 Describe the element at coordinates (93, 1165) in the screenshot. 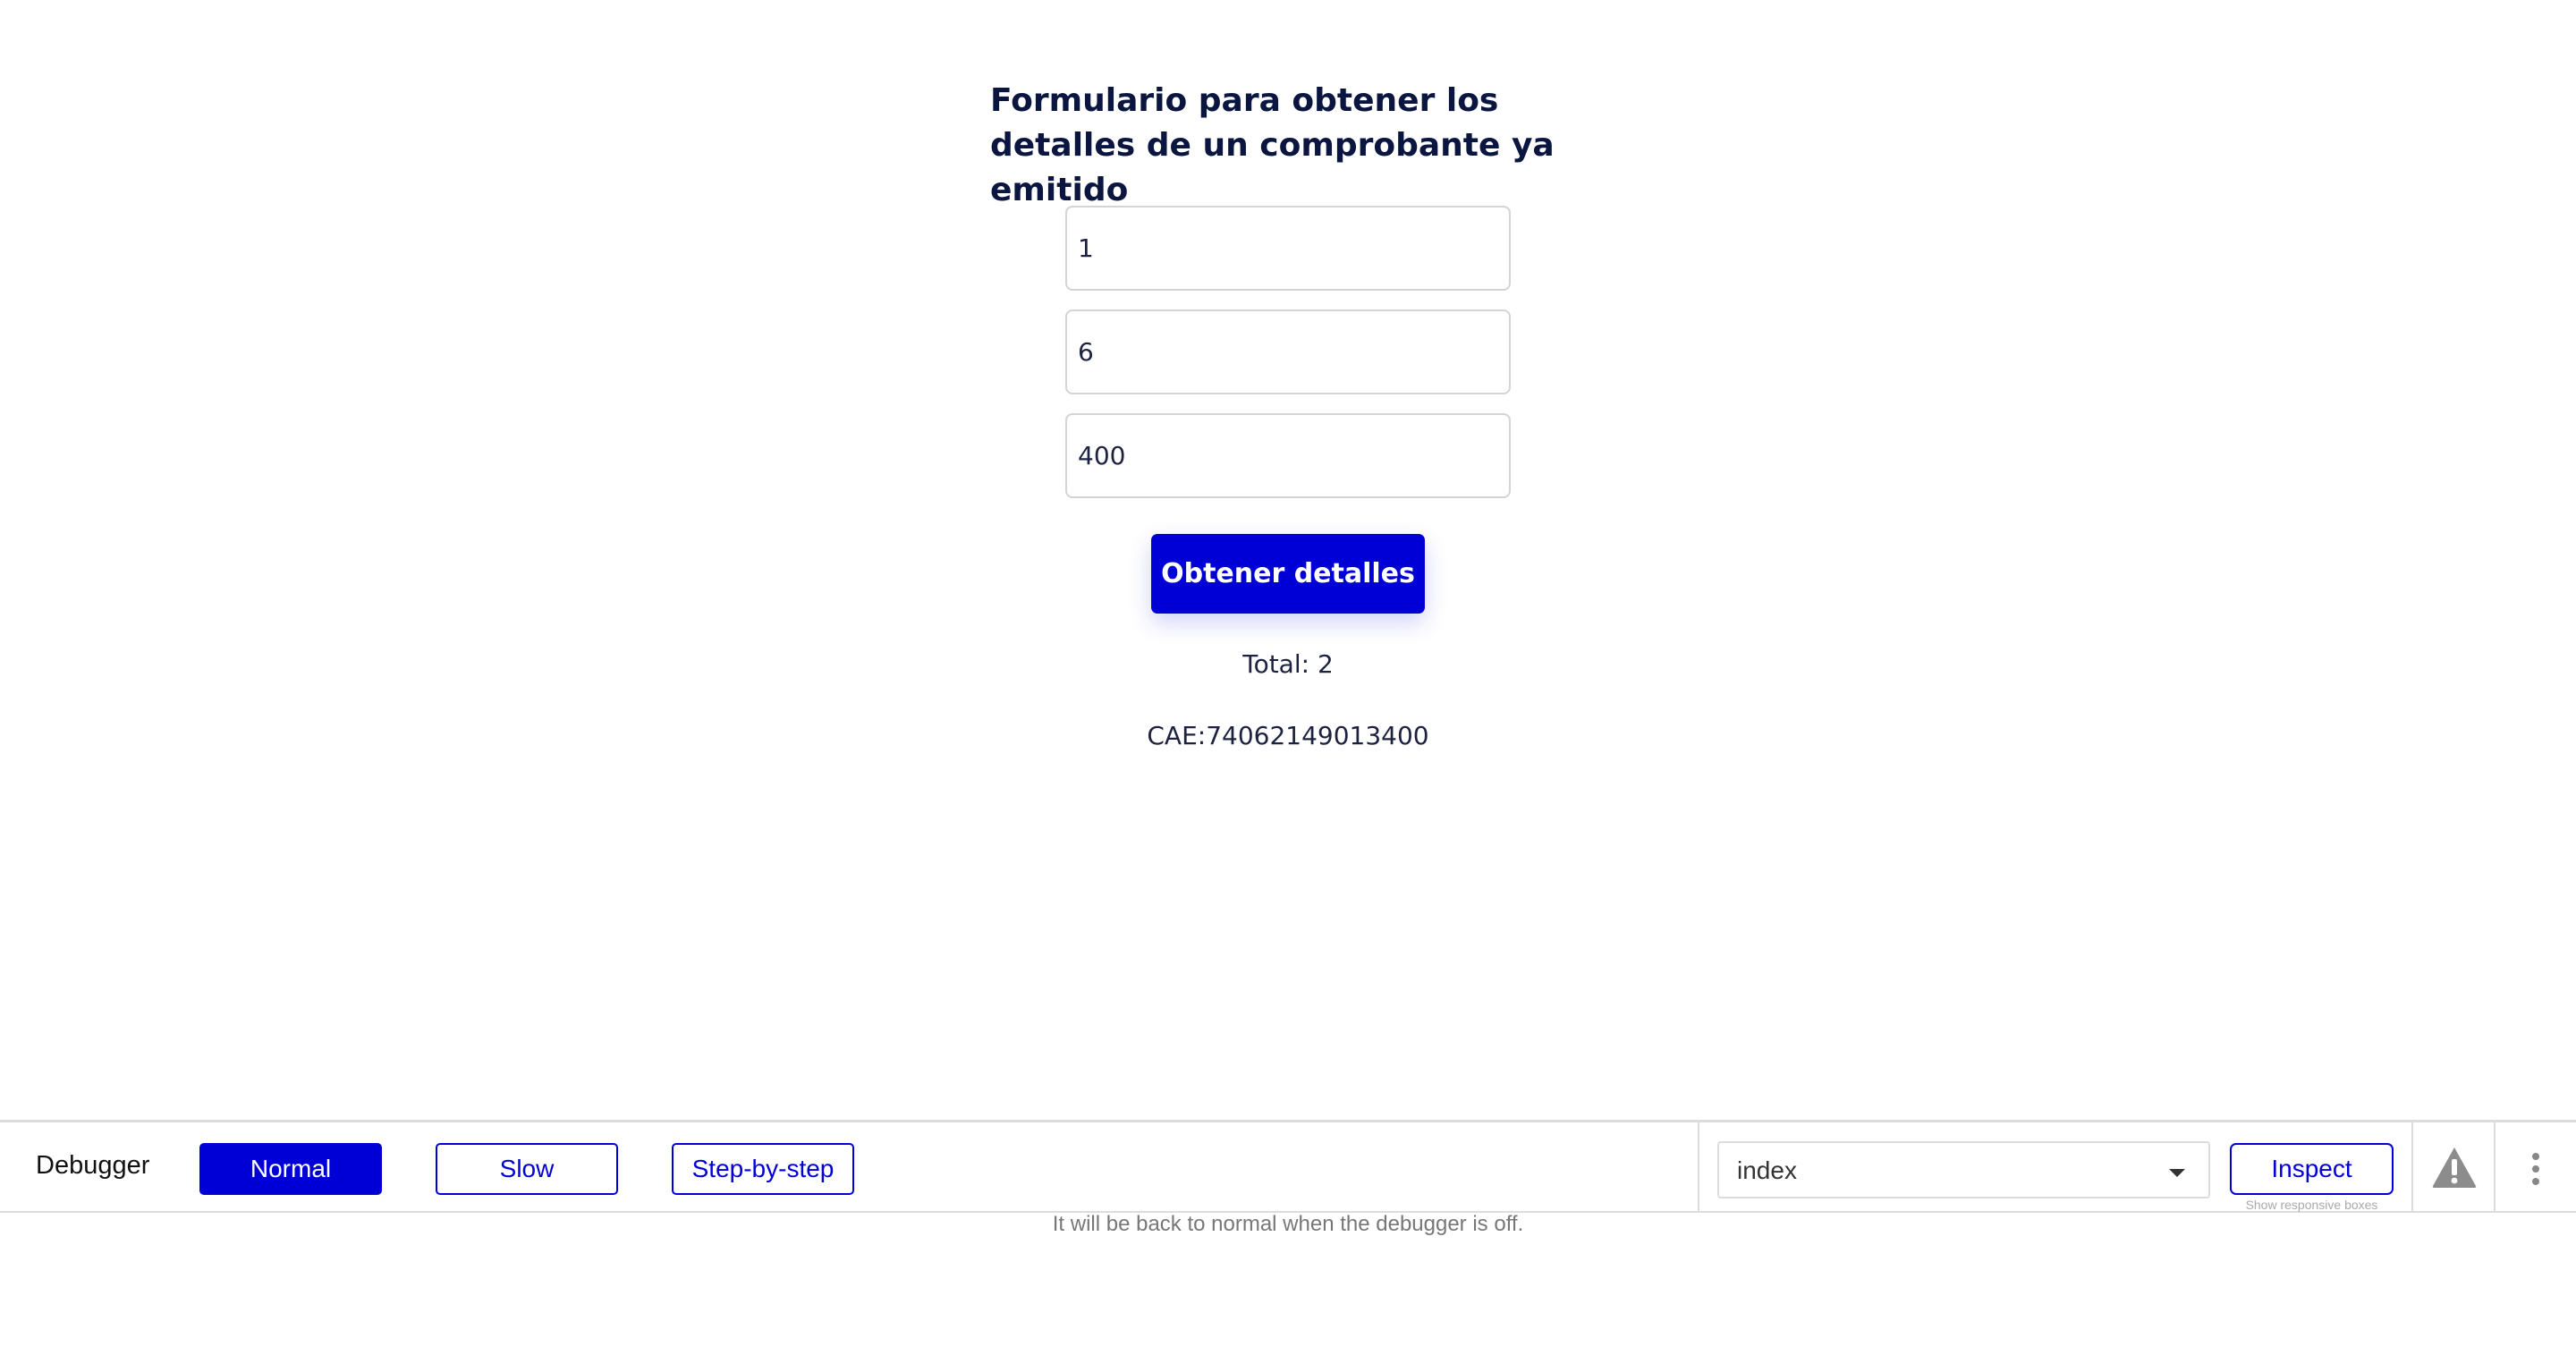

I see `debugger-label: Debugger` at that location.